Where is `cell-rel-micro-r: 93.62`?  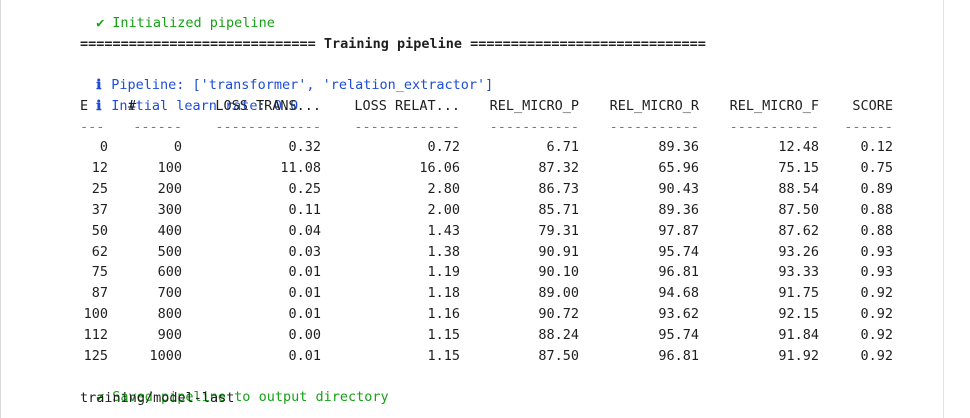 cell-rel-micro-r: 93.62 is located at coordinates (678, 314).